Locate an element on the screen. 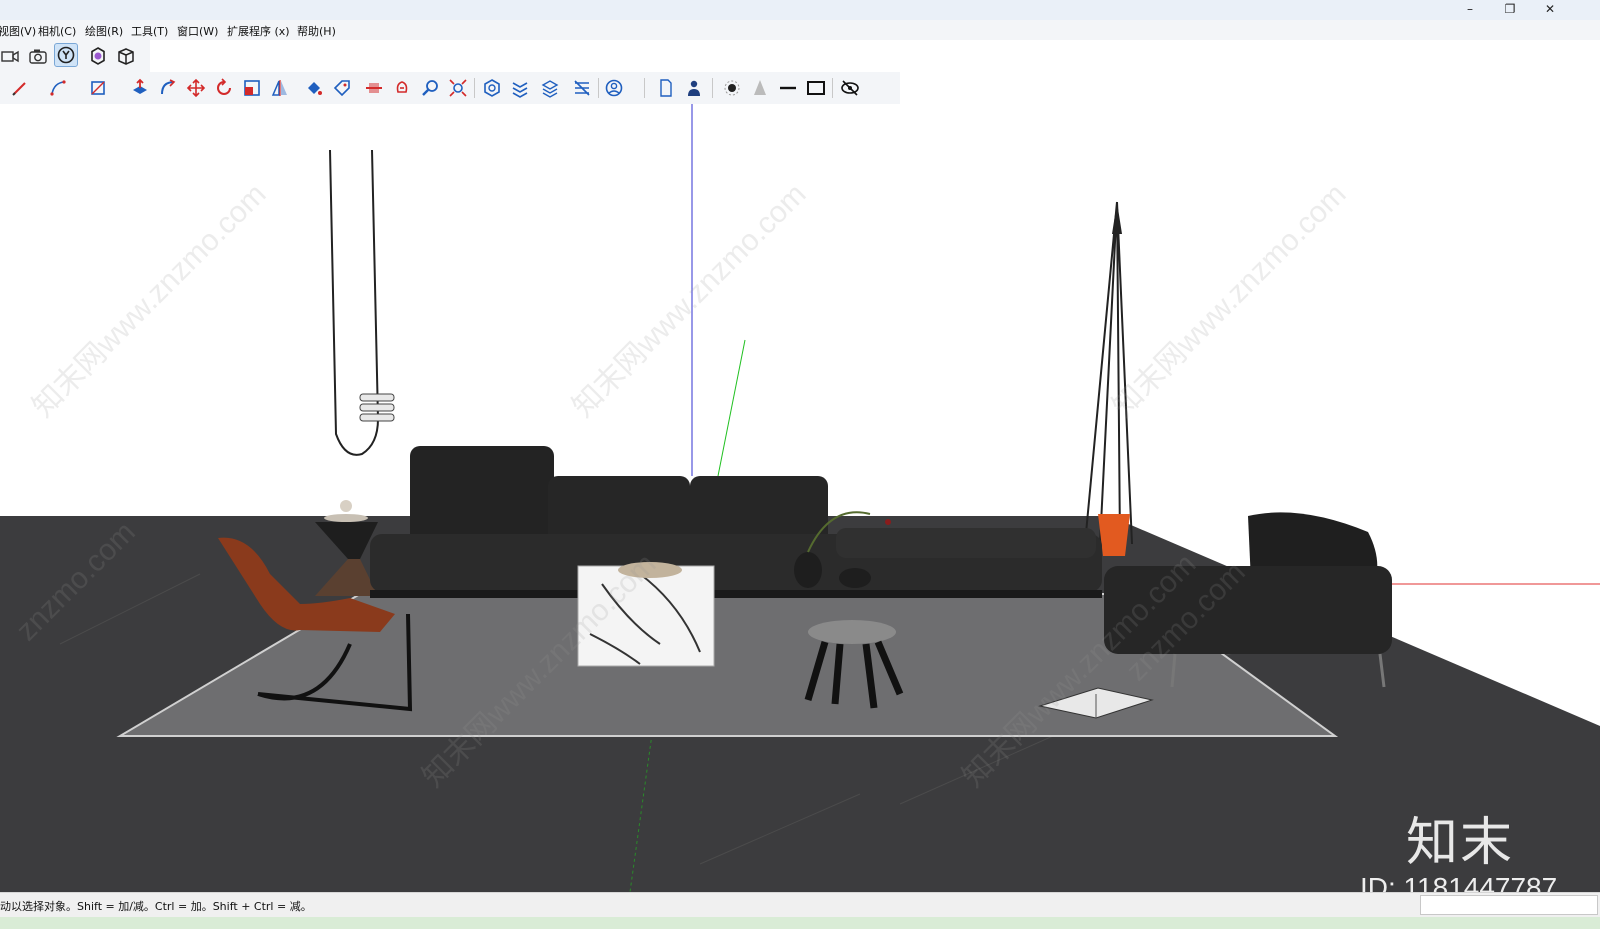 The height and width of the screenshot is (929, 1600). video-camera-icon is located at coordinates (11, 56).